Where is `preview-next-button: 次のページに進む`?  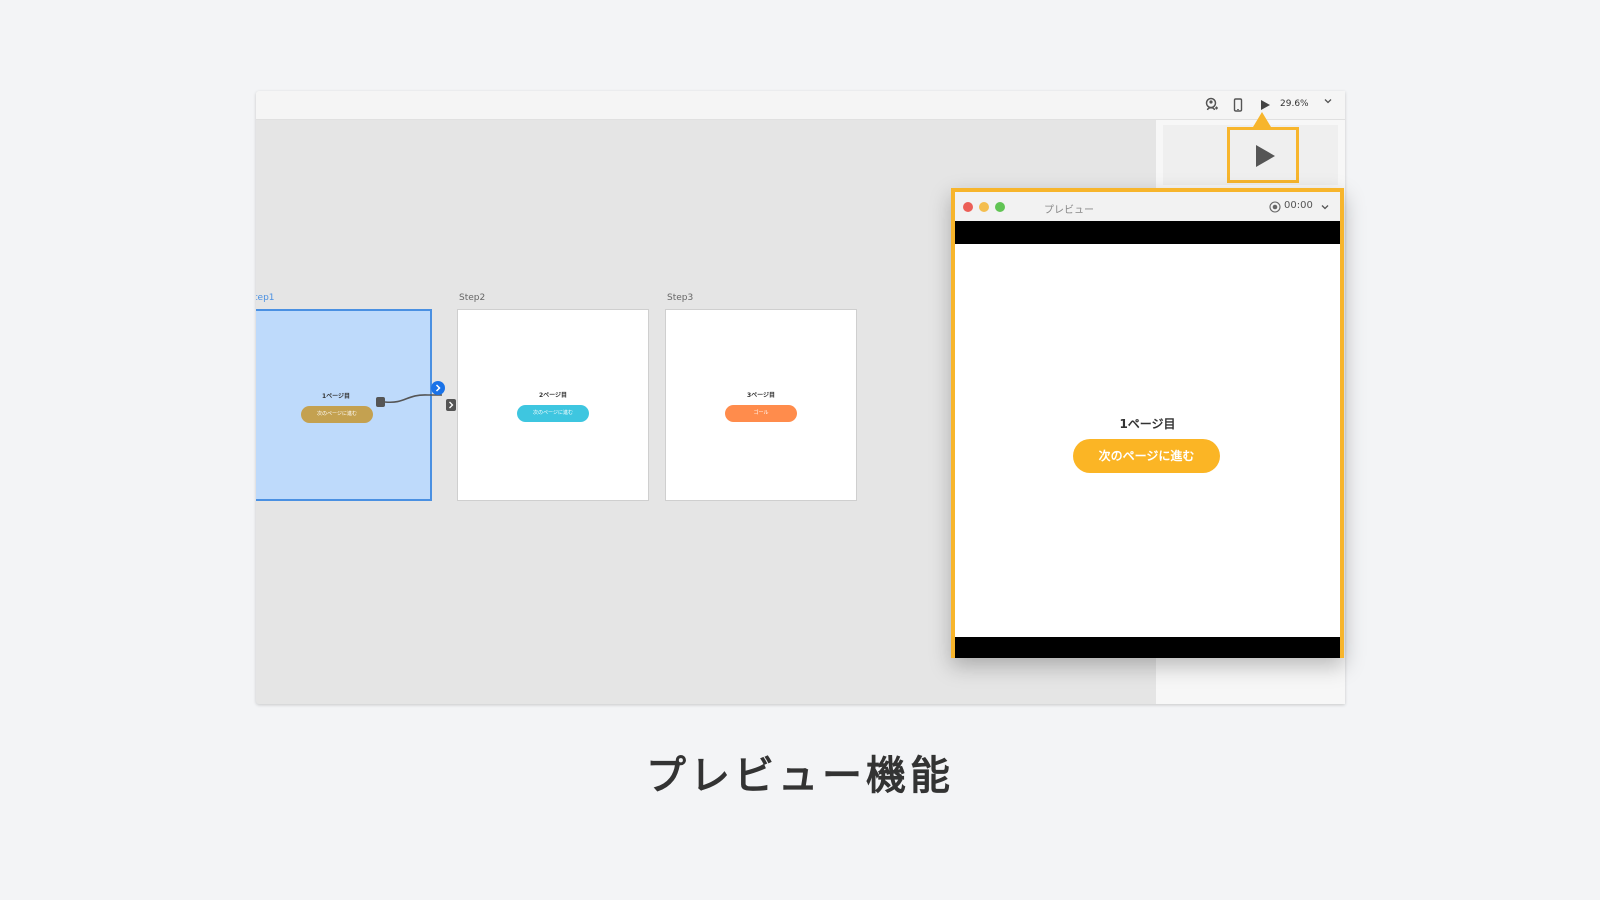
preview-next-button: 次のページに進む is located at coordinates (1146, 456).